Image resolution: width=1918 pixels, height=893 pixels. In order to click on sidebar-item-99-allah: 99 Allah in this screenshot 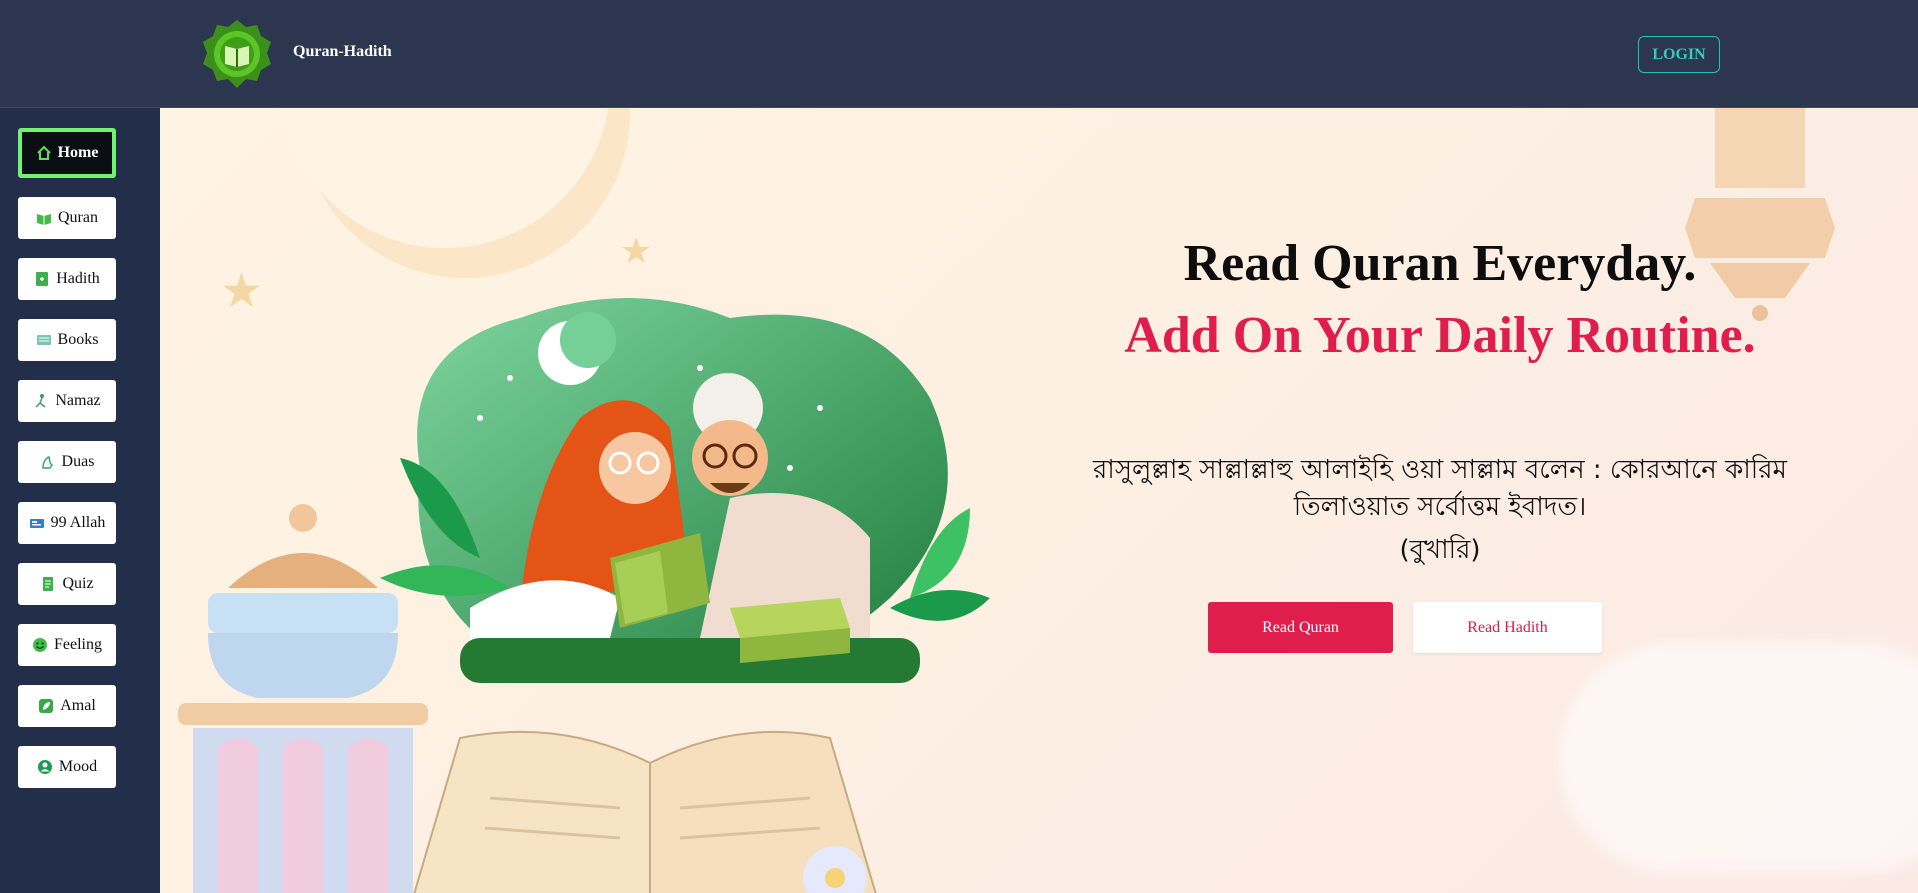, I will do `click(67, 523)`.